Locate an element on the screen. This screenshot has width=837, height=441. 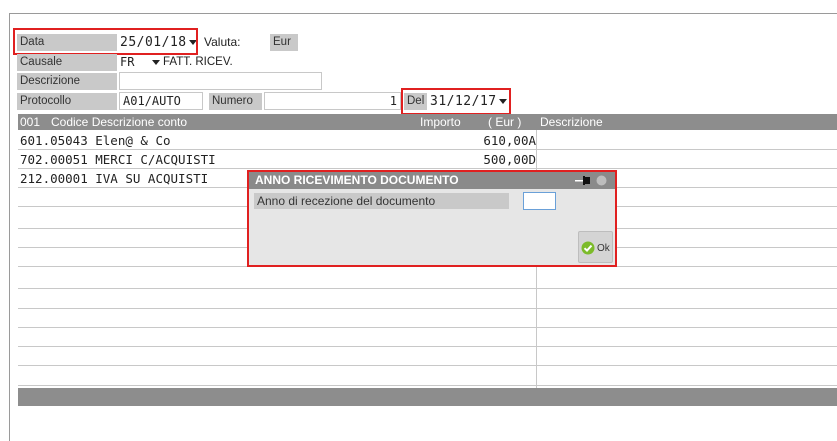
ok-label: Ok is located at coordinates (603, 248).